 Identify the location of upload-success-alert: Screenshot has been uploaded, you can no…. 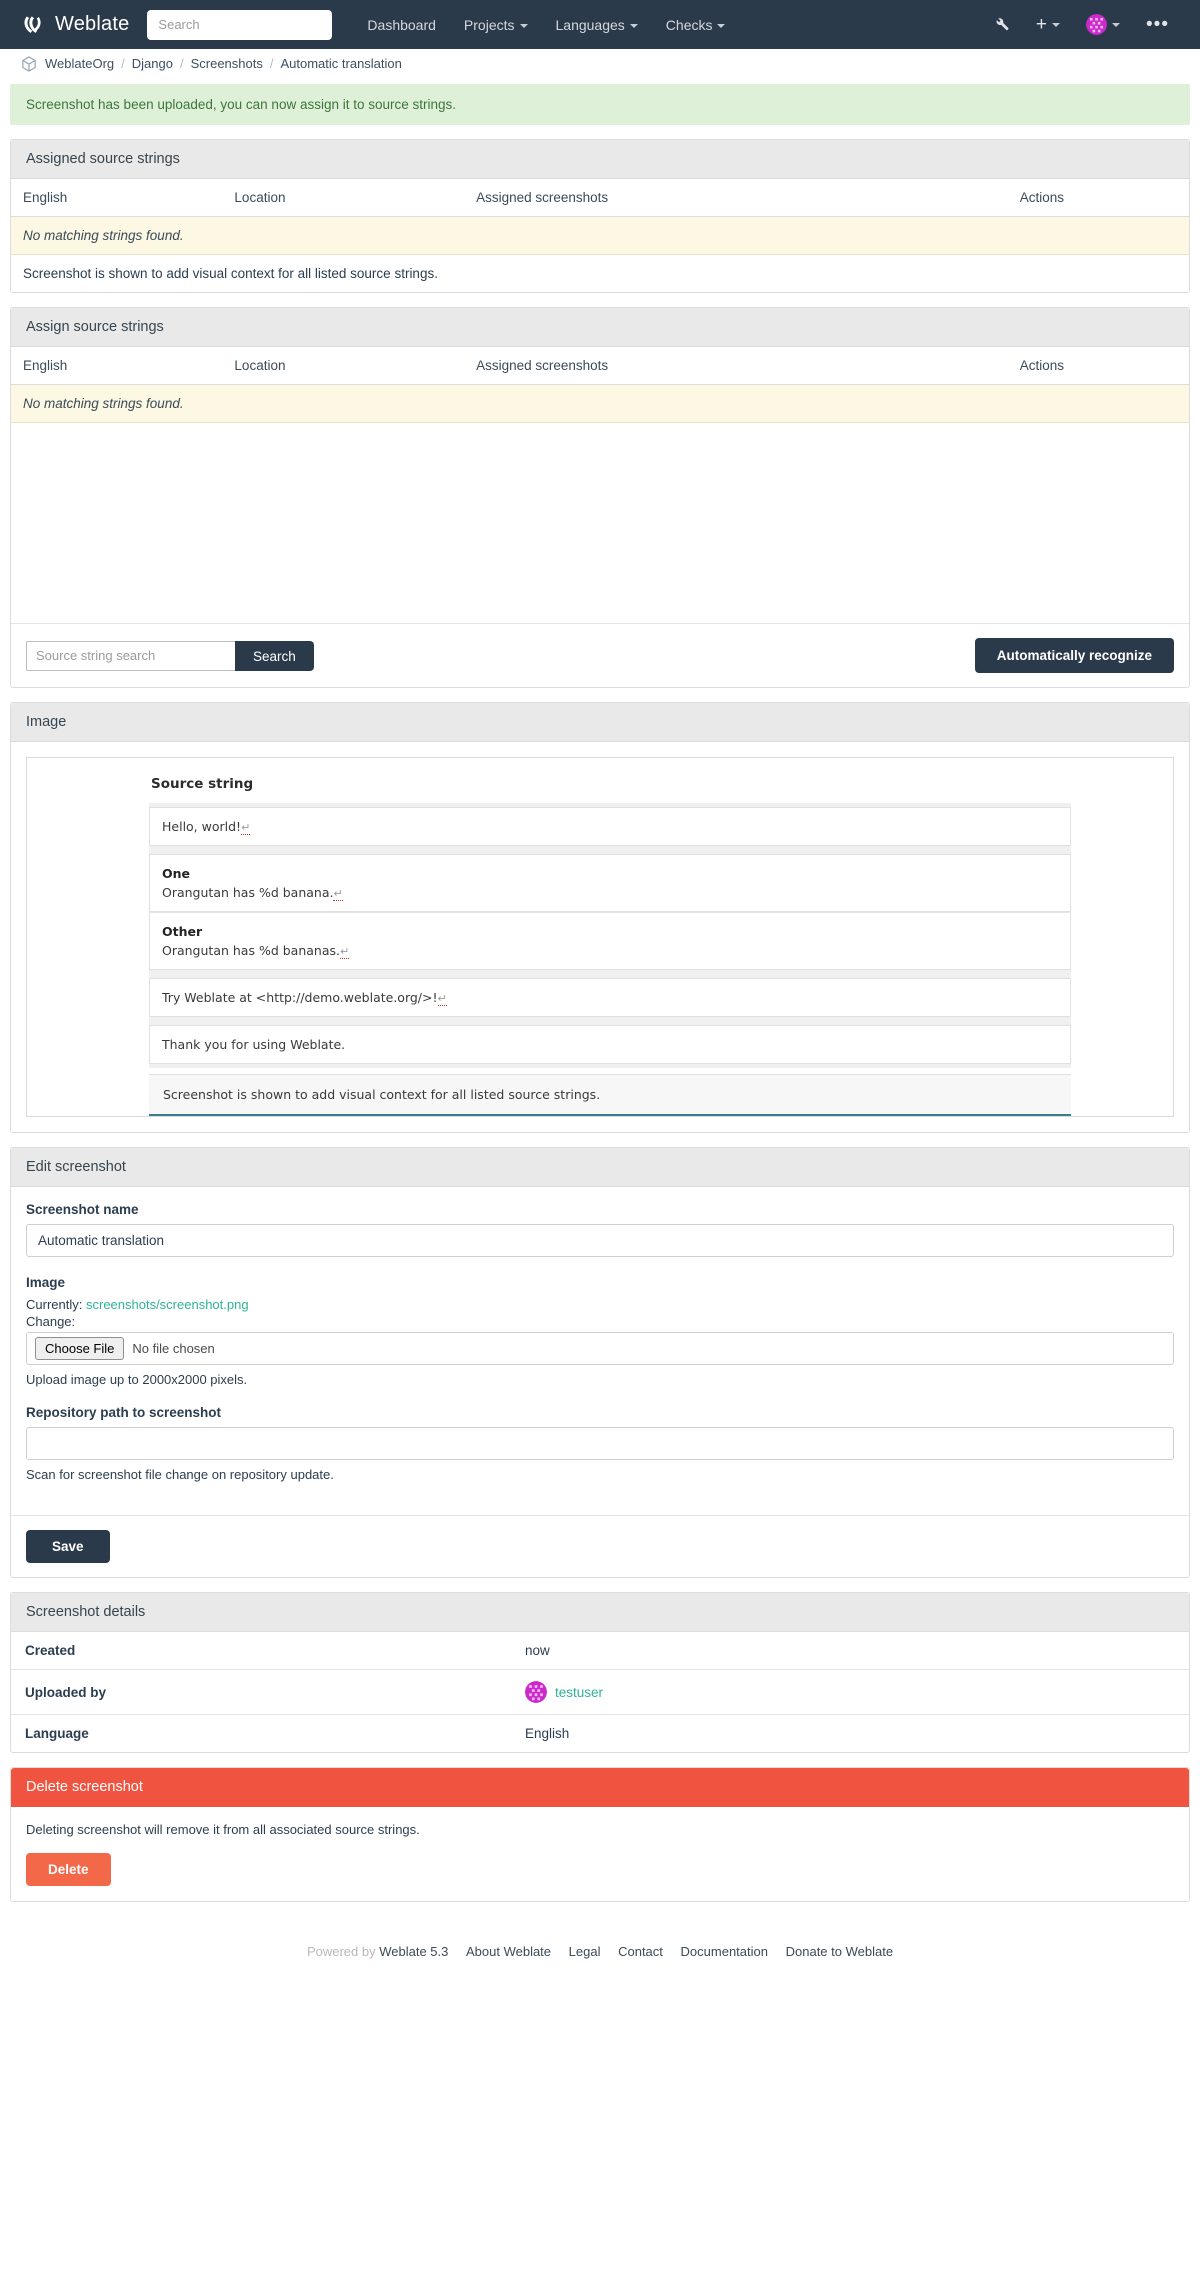
(600, 104).